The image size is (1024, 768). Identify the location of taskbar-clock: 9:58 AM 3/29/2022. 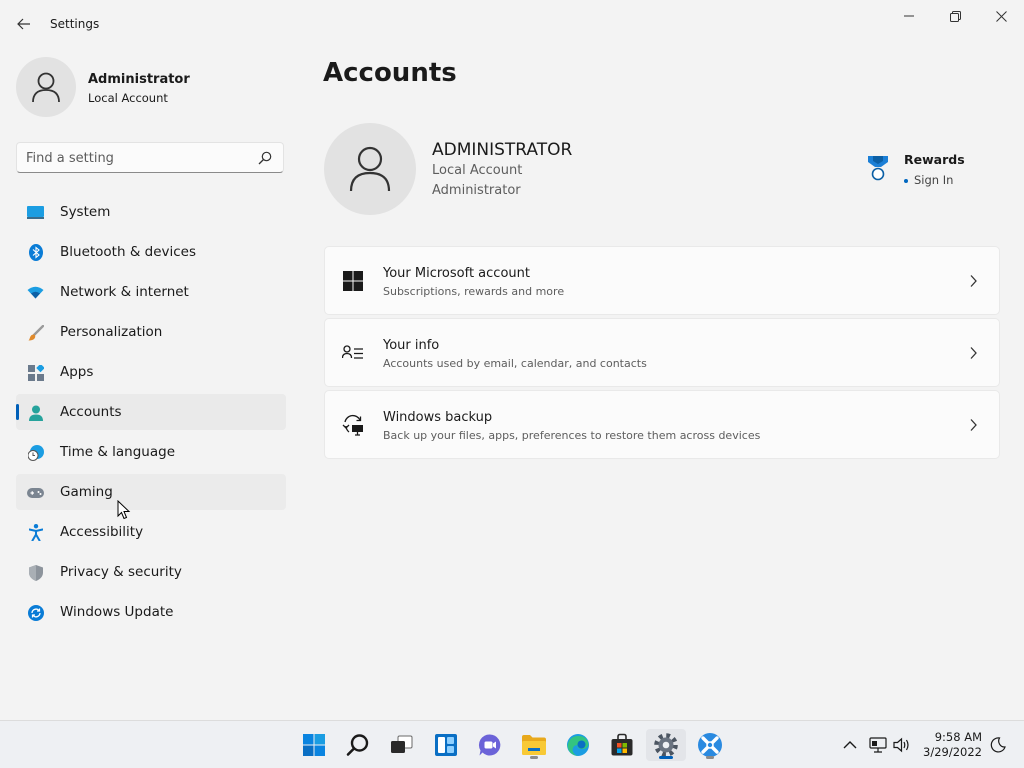
(947, 745).